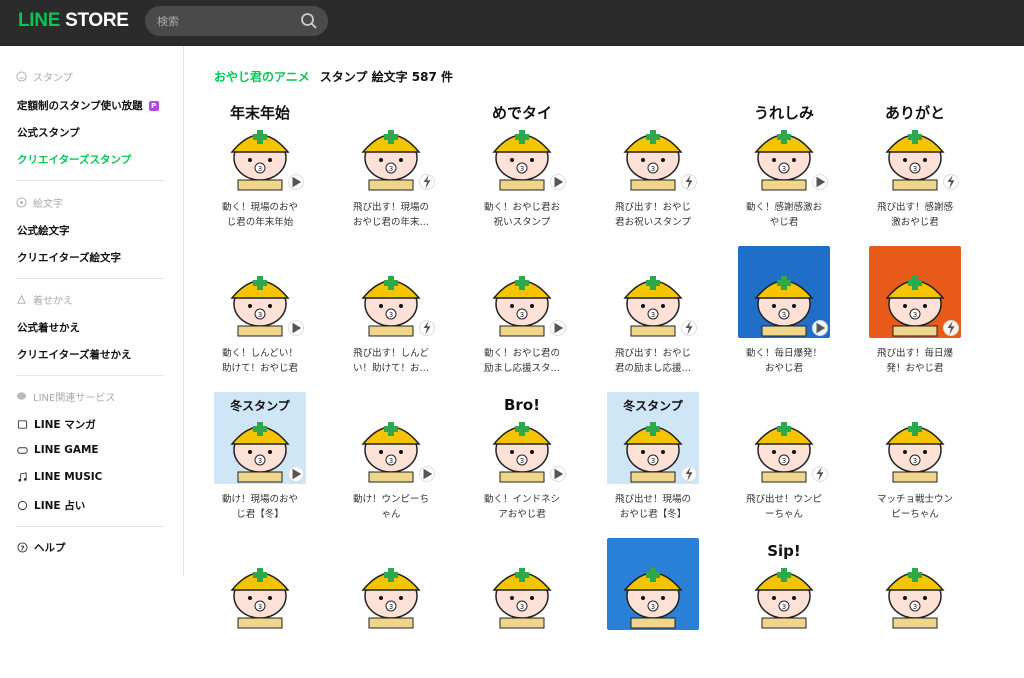 The width and height of the screenshot is (1024, 678). What do you see at coordinates (784, 584) in the screenshot?
I see `sticker-thumbnail: Sip! 3` at bounding box center [784, 584].